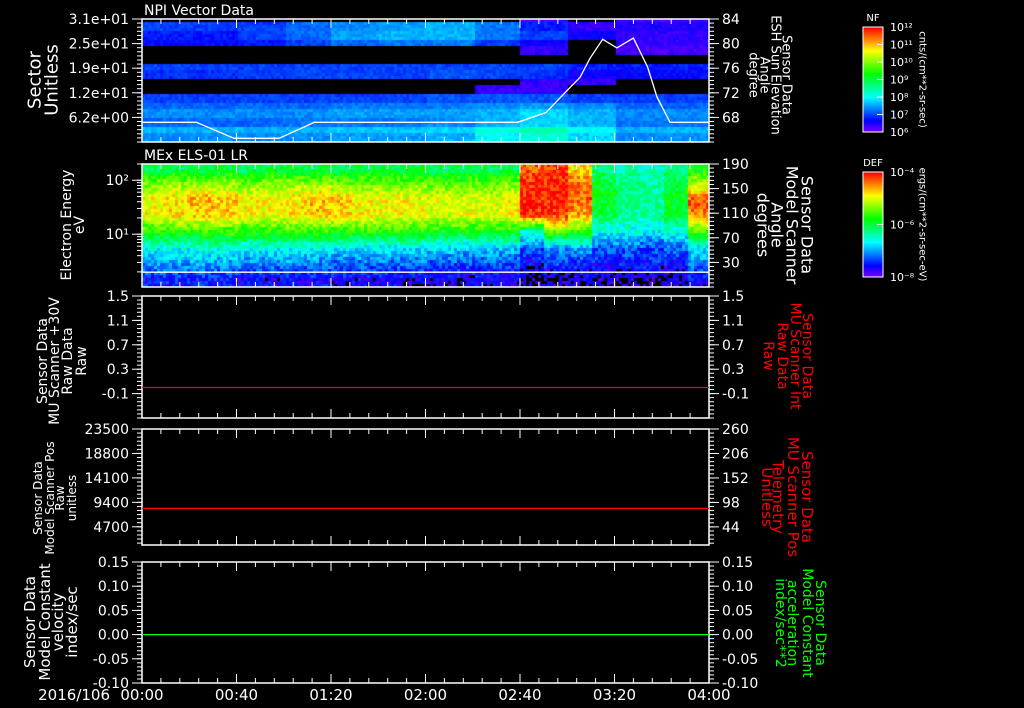 The height and width of the screenshot is (708, 1024). I want to click on colorbar-tick-label: 10⁷, so click(899, 115).